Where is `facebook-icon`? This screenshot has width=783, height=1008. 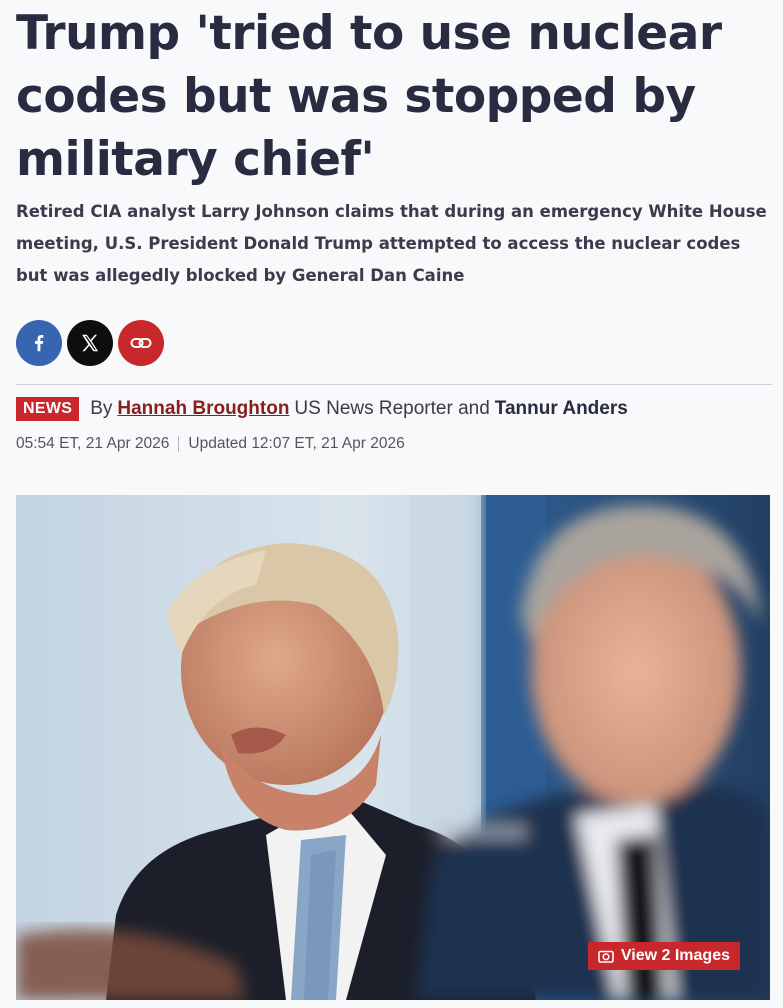 facebook-icon is located at coordinates (39, 343).